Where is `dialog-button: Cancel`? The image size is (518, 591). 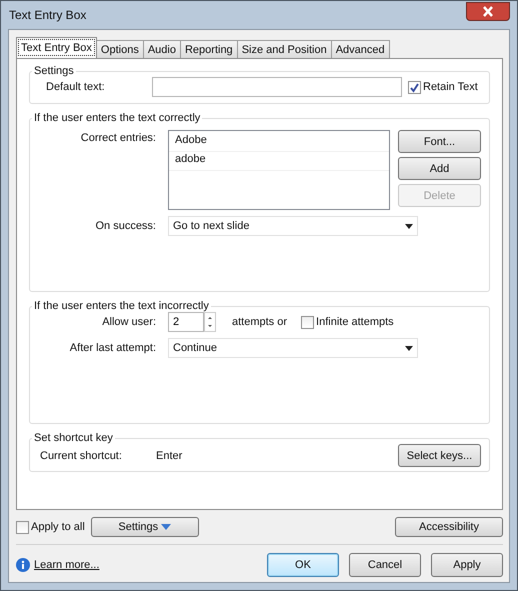 dialog-button: Cancel is located at coordinates (385, 565).